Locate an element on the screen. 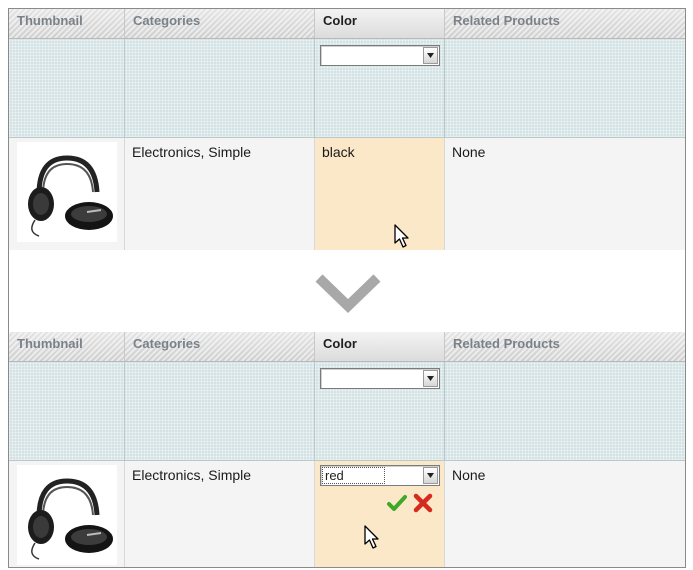 Image resolution: width=693 pixels, height=570 pixels. color-cell-editing: red is located at coordinates (380, 514).